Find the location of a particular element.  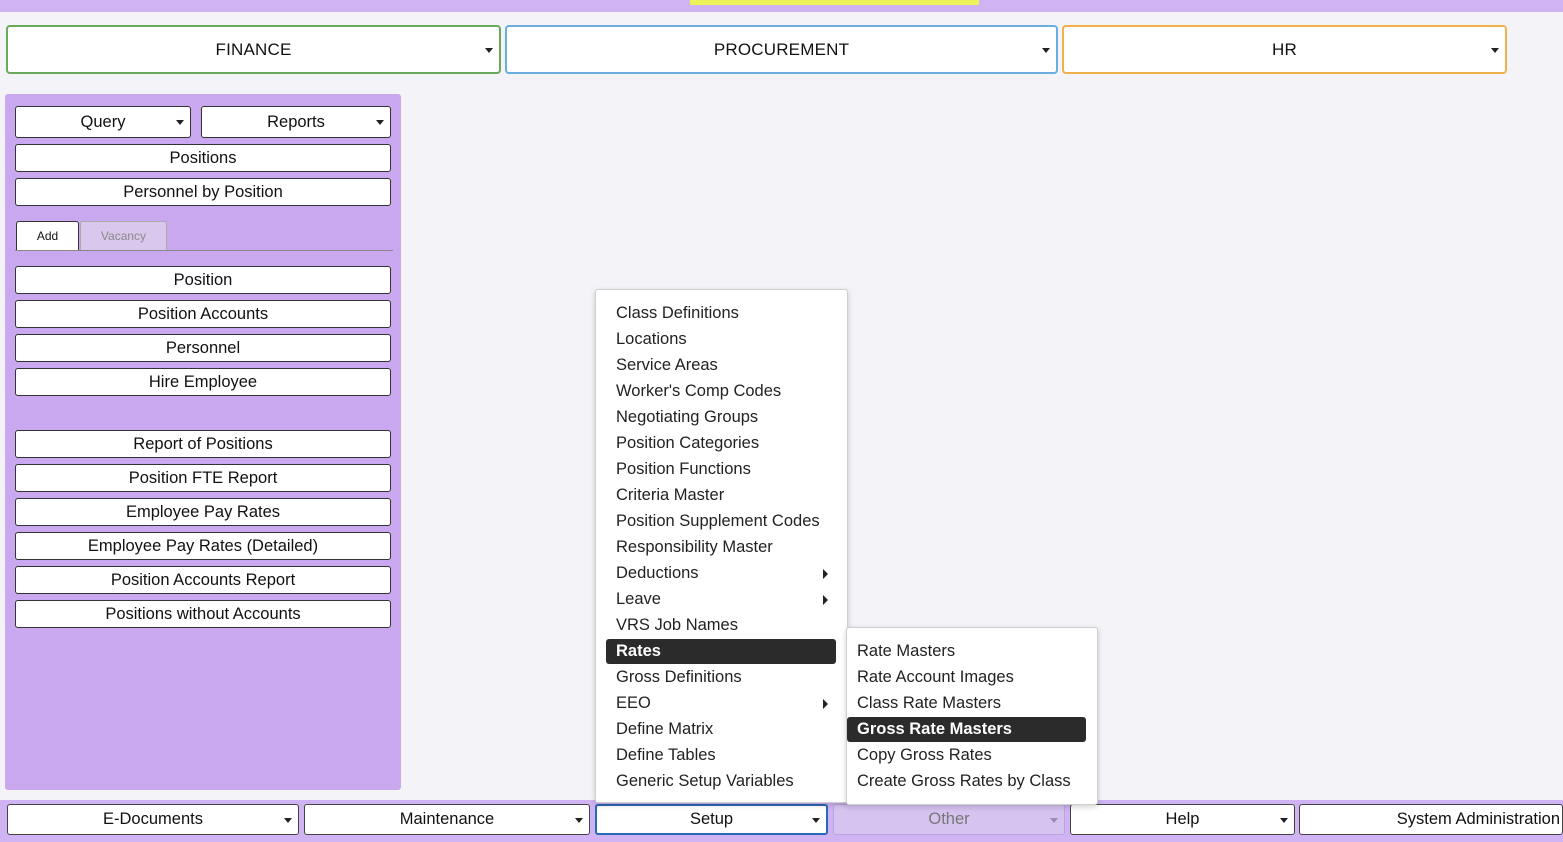

query-label: Query is located at coordinates (103, 121).